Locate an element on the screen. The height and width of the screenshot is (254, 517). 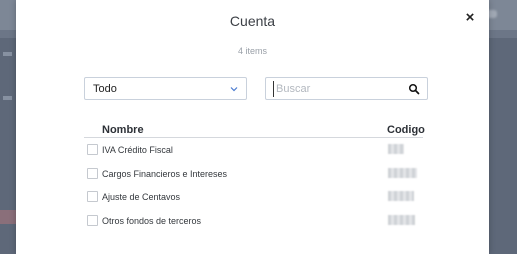
table-row: IVA Crédito Fiscal is located at coordinates (253, 150).